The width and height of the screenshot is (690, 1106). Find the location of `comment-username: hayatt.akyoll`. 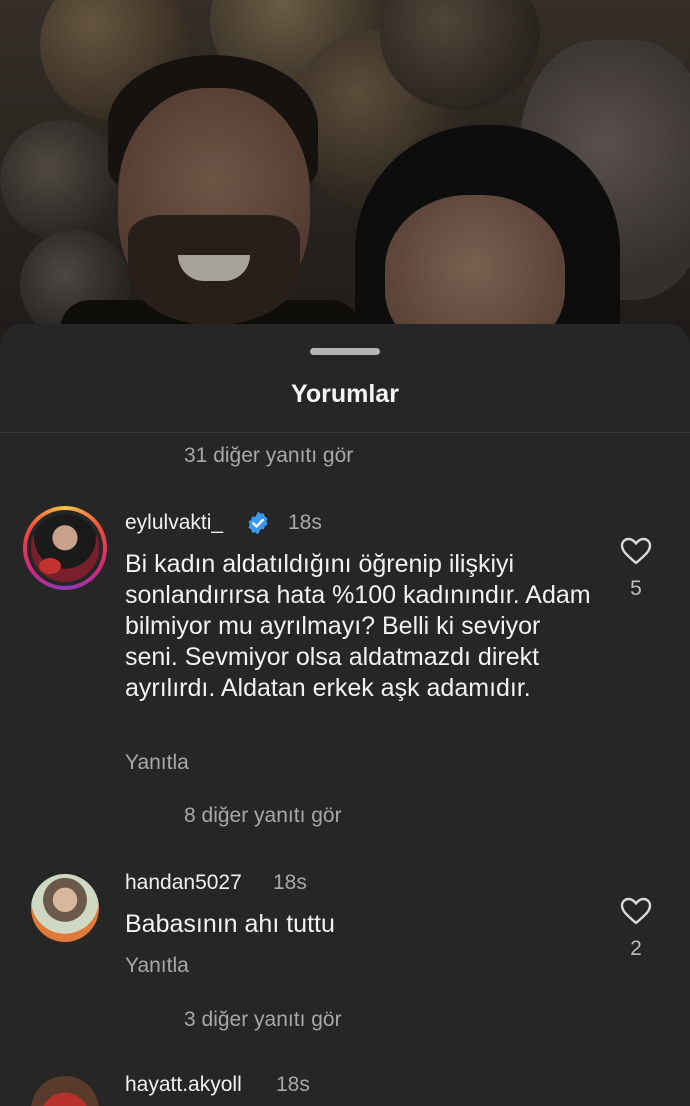

comment-username: hayatt.akyoll is located at coordinates (183, 1085).